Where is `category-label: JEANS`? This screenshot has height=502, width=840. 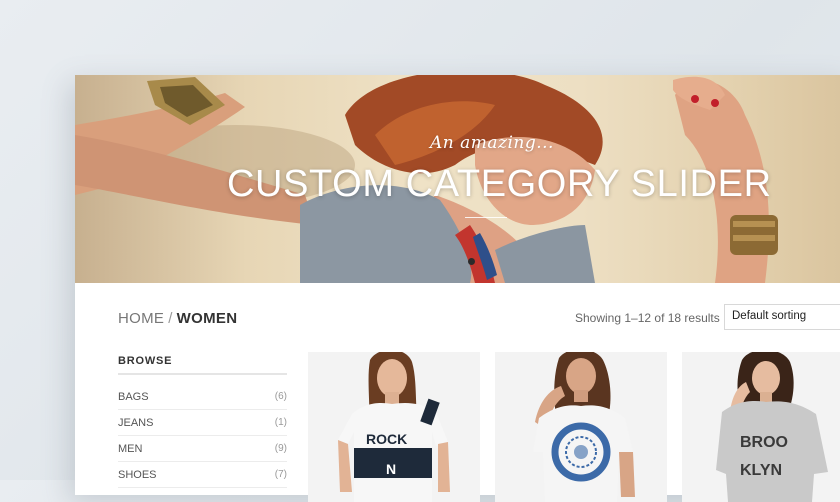
category-label: JEANS is located at coordinates (136, 422).